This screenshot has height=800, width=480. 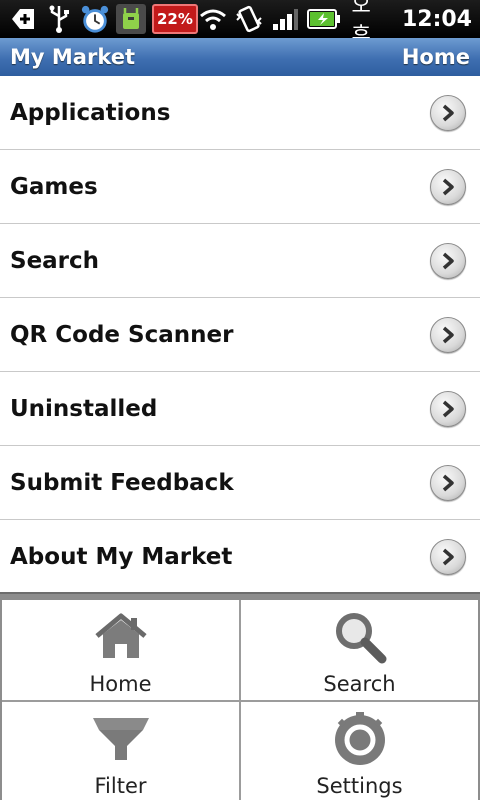 I want to click on list-item-label: Applications, so click(x=90, y=112).